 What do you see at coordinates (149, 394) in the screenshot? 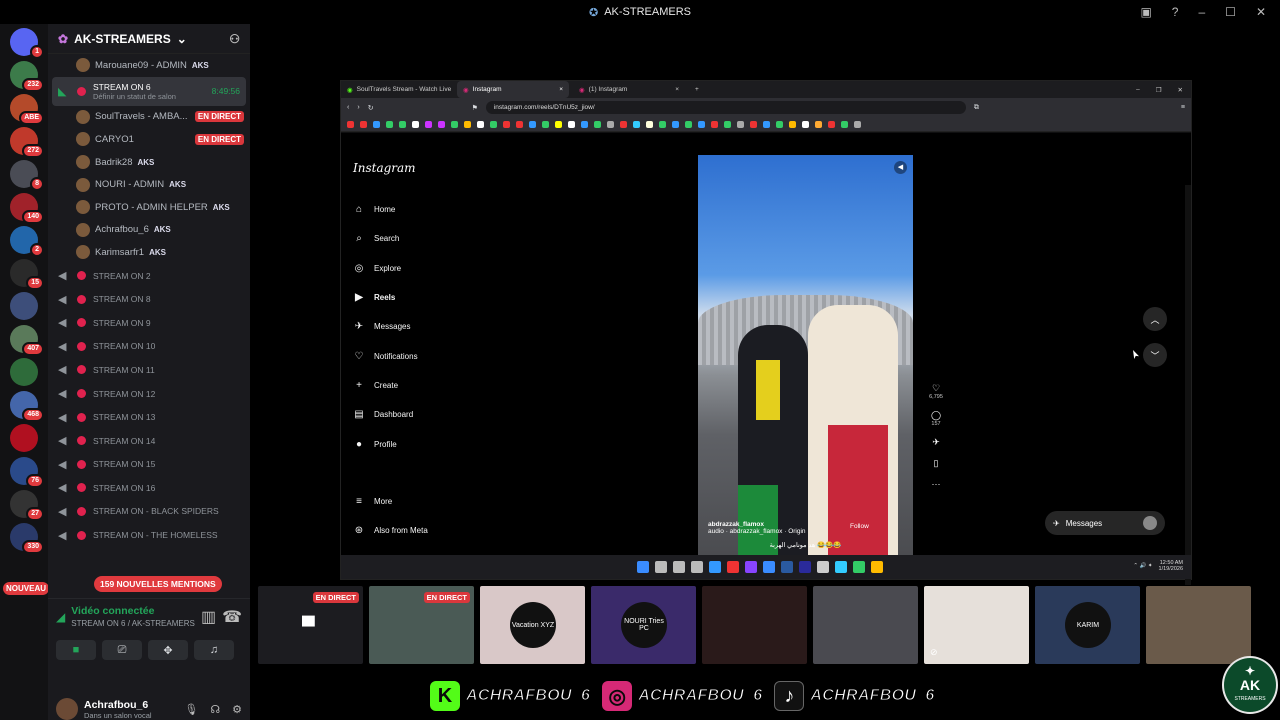
I see `voice-channel: ◀ STREAM ON 12` at bounding box center [149, 394].